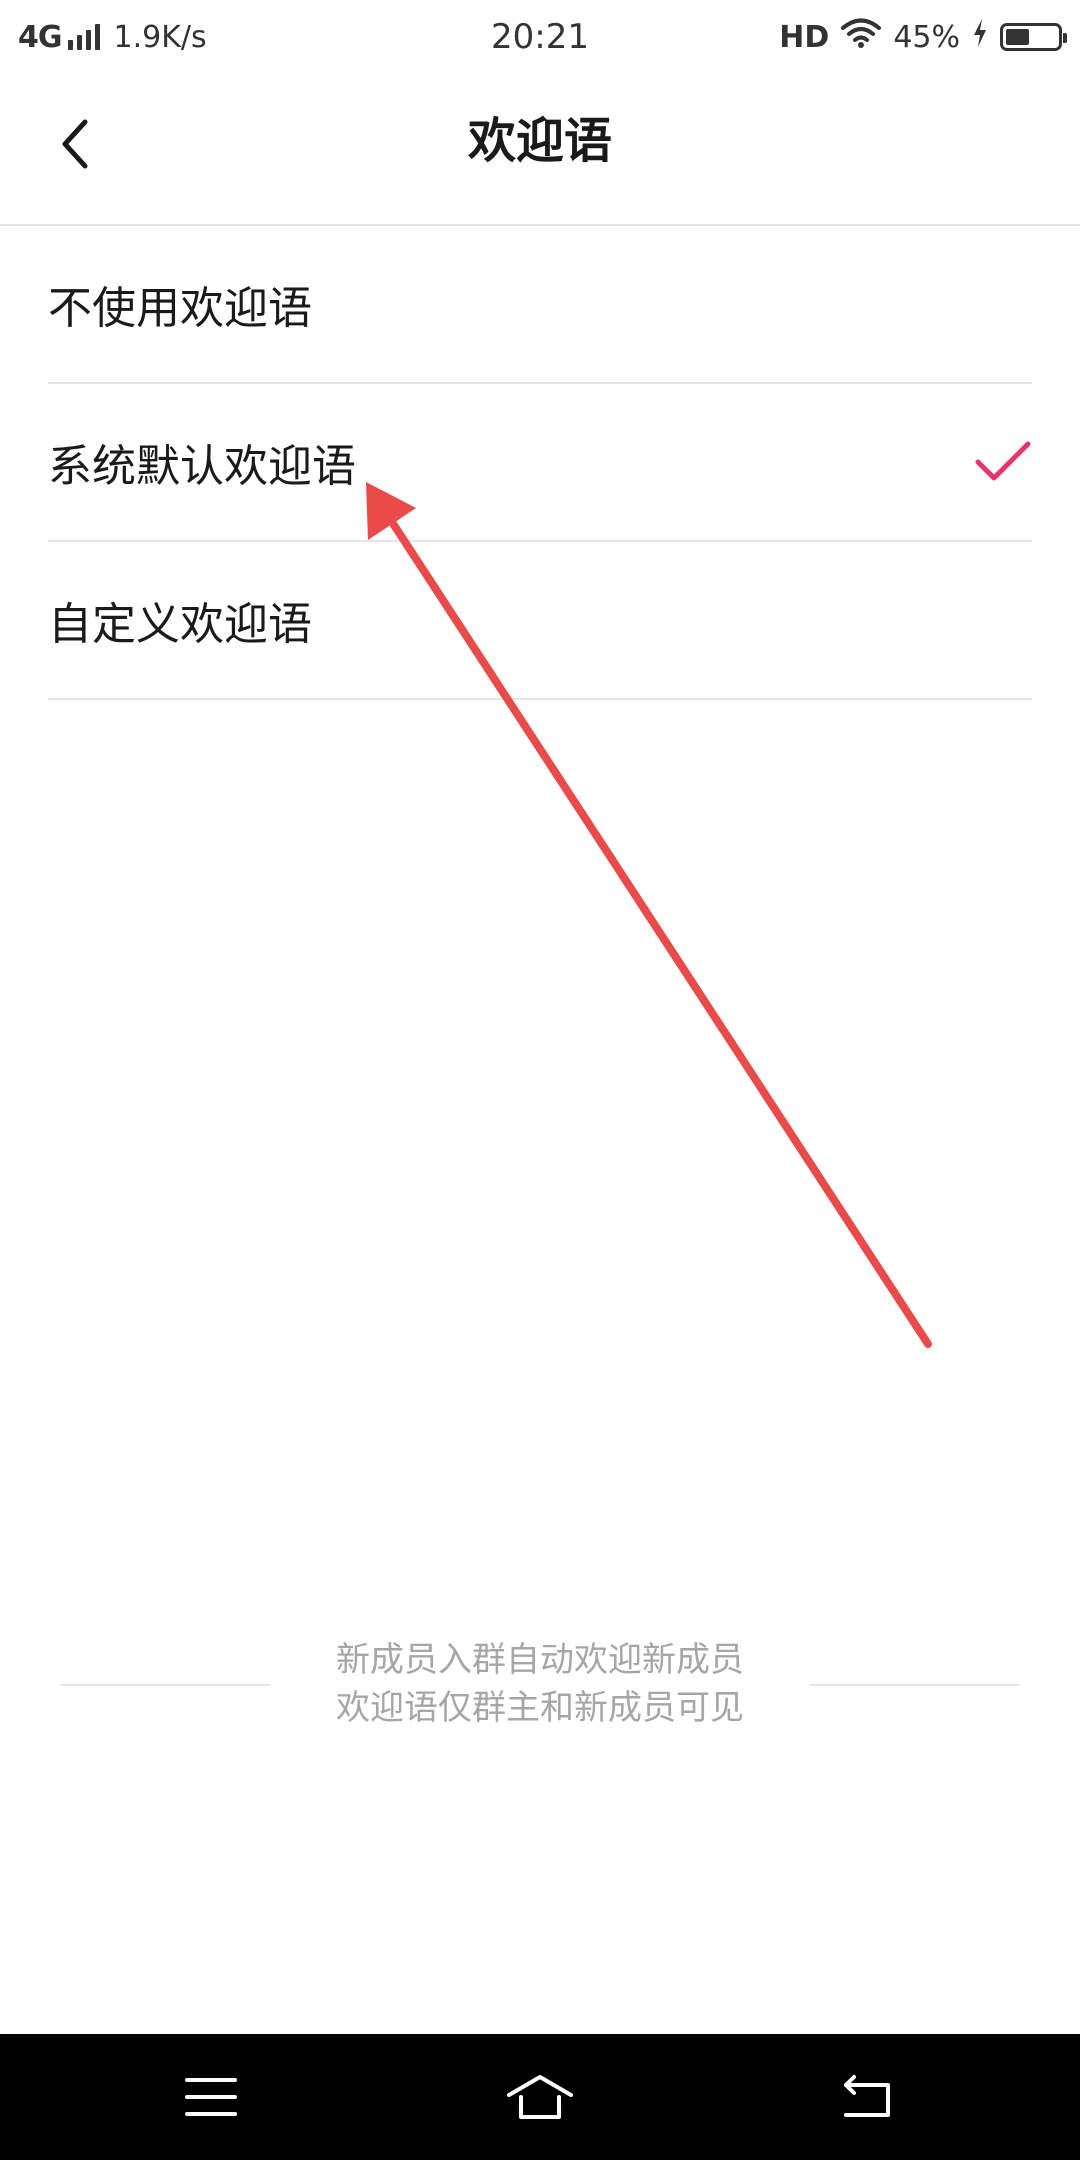 The image size is (1080, 2160). I want to click on option-label: 系统默认欢迎语, so click(202, 466).